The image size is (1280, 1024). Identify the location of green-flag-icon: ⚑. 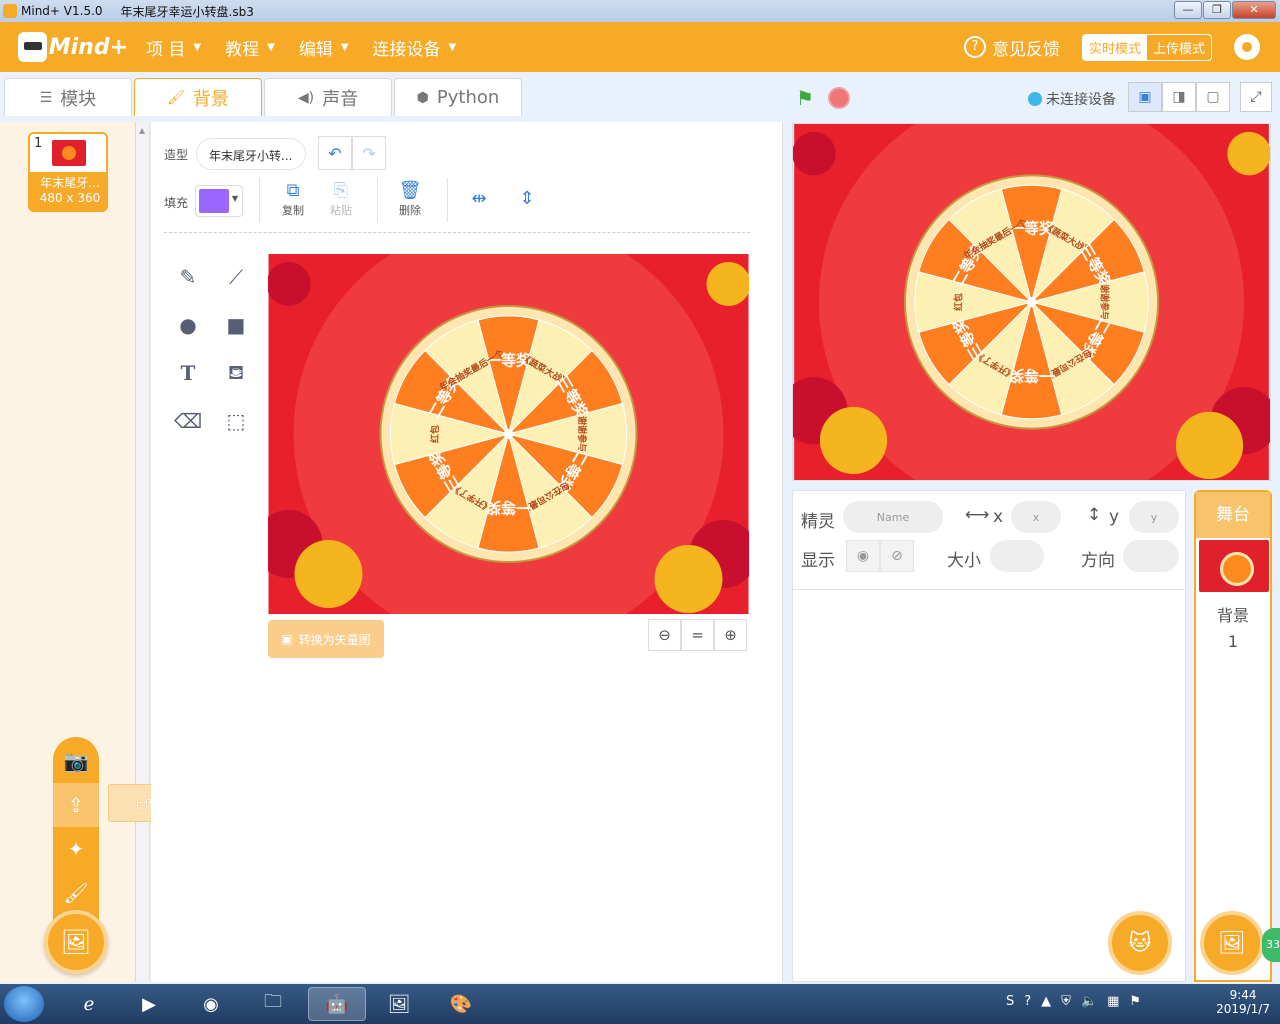
(807, 98).